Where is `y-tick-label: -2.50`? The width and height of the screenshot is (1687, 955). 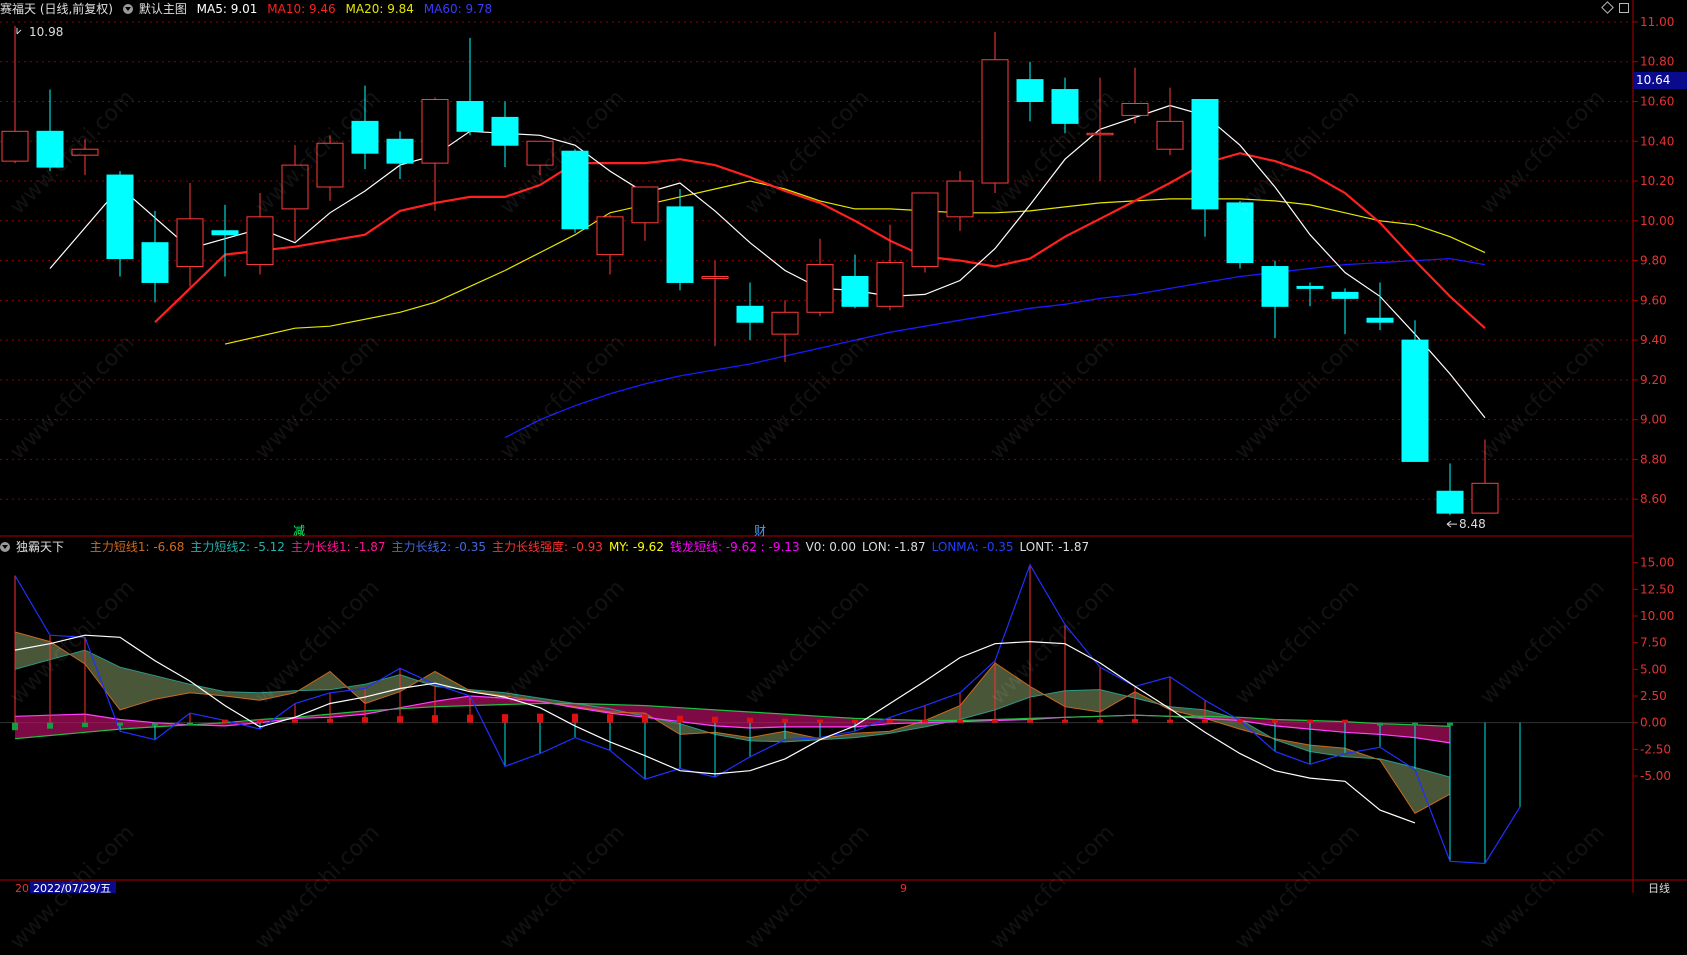 y-tick-label: -2.50 is located at coordinates (1655, 749).